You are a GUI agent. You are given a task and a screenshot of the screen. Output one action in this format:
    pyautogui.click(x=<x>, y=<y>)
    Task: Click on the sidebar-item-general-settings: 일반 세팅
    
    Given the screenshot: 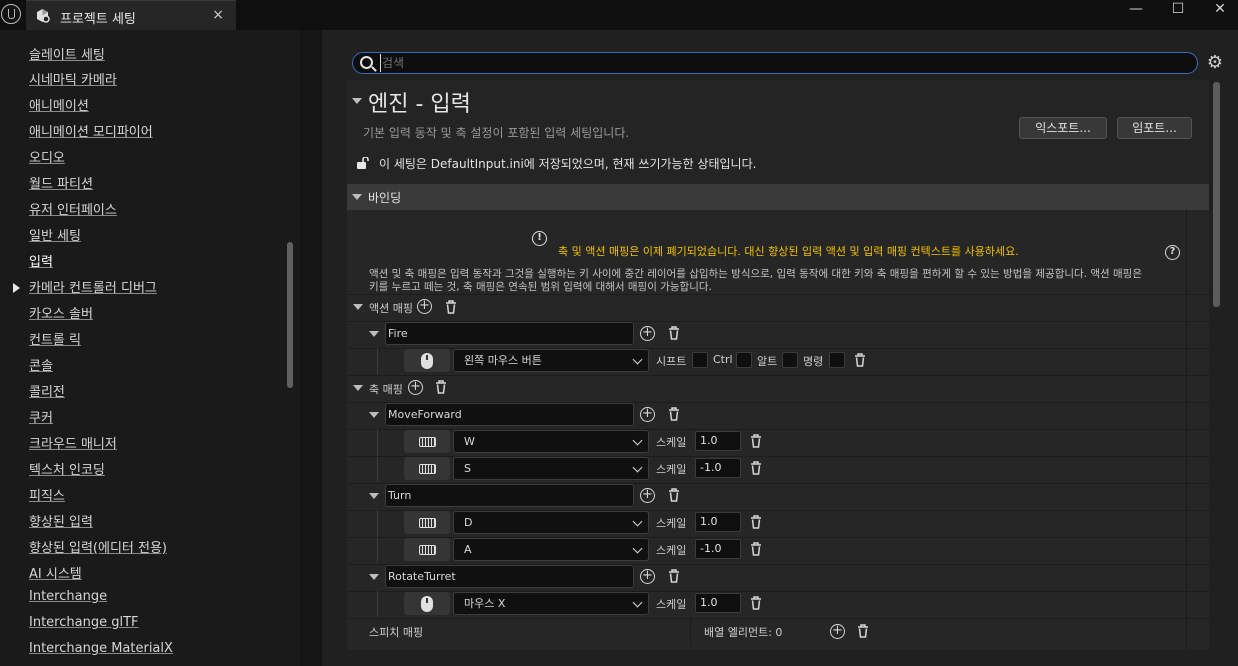 What is the action you would take?
    pyautogui.click(x=55, y=234)
    